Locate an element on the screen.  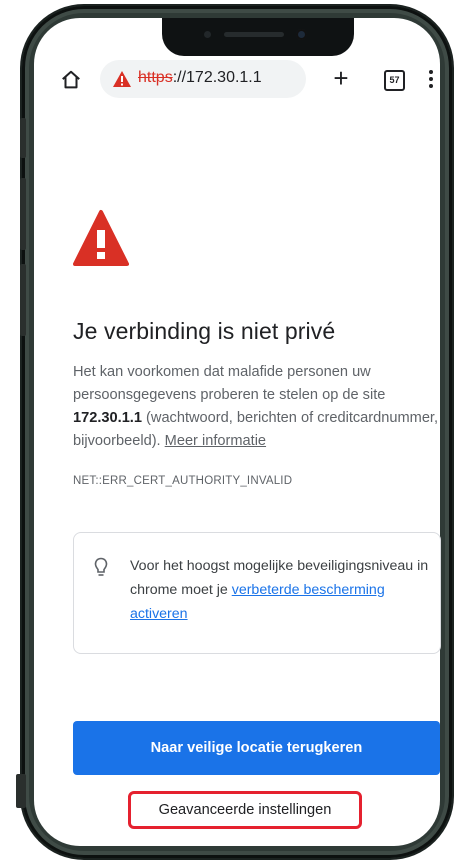
advanced-settings-button: Geavanceerde instellingen is located at coordinates (245, 810).